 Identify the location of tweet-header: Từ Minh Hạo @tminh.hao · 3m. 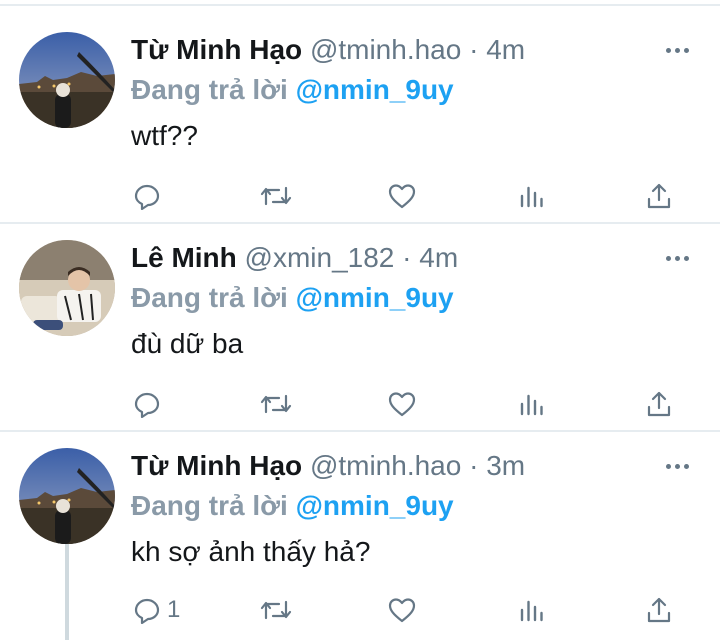
(328, 466).